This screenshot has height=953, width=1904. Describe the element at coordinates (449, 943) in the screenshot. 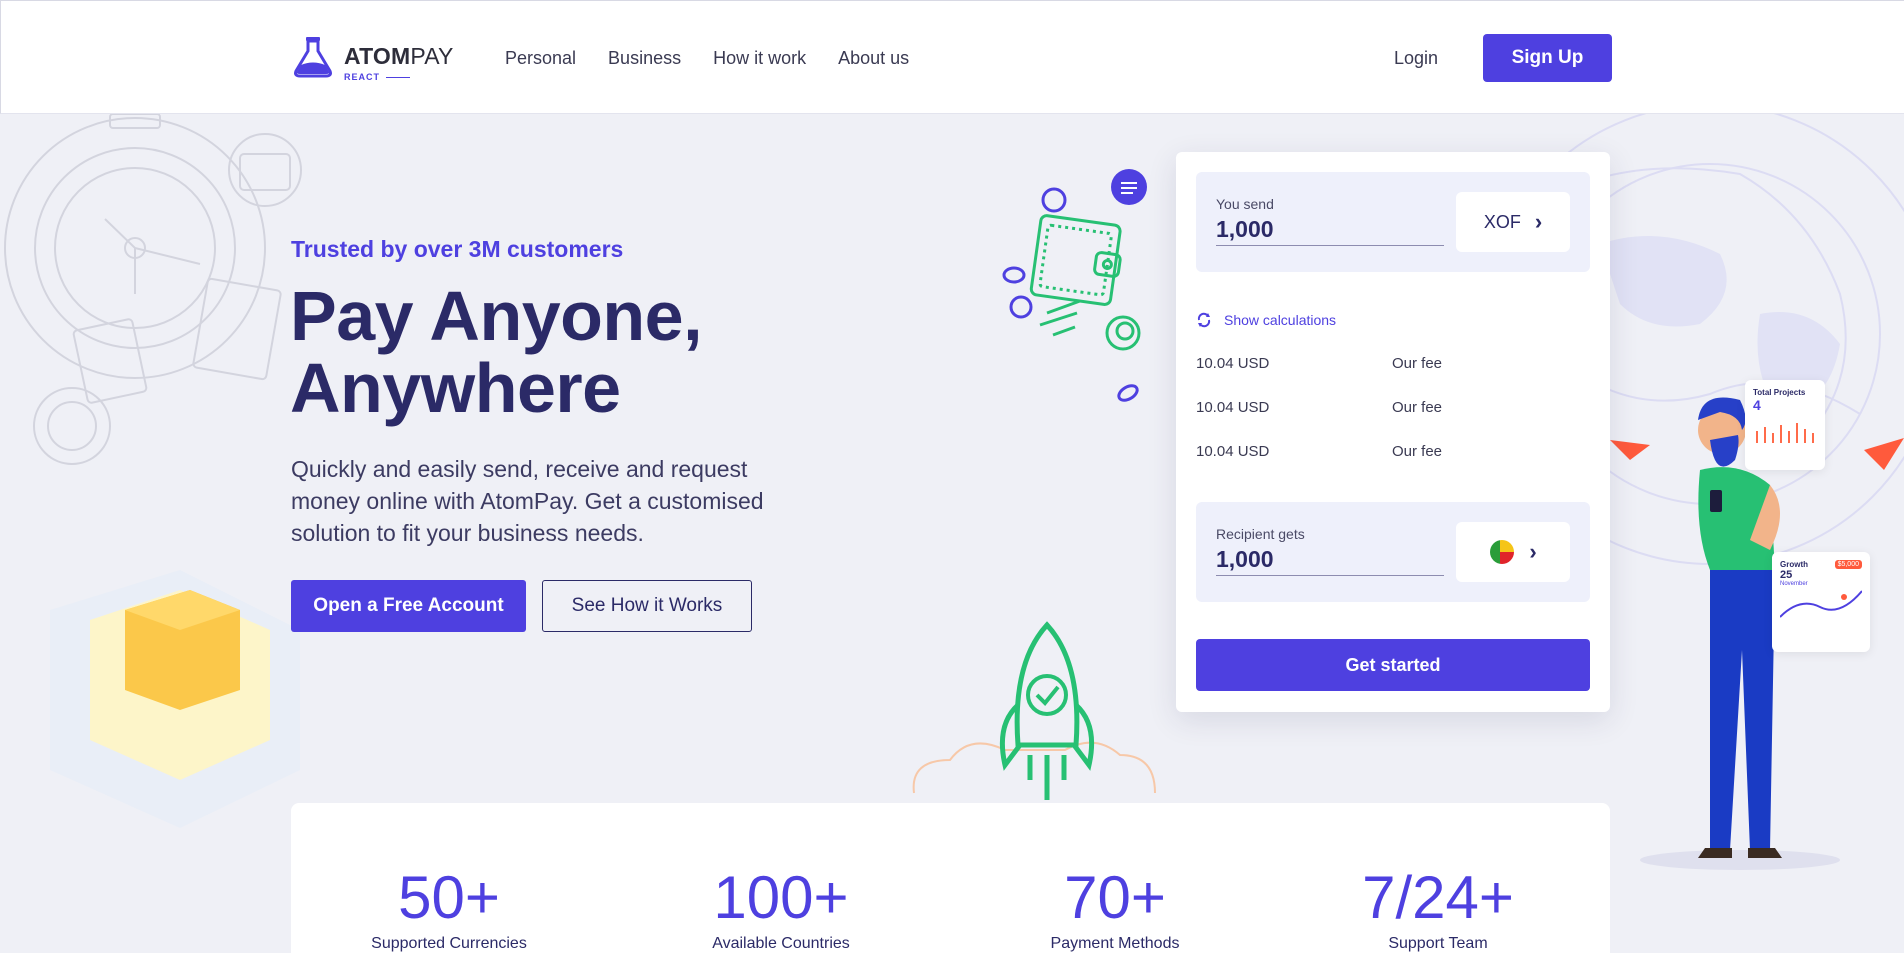

I see `stat-caption: Supported Currencies` at that location.